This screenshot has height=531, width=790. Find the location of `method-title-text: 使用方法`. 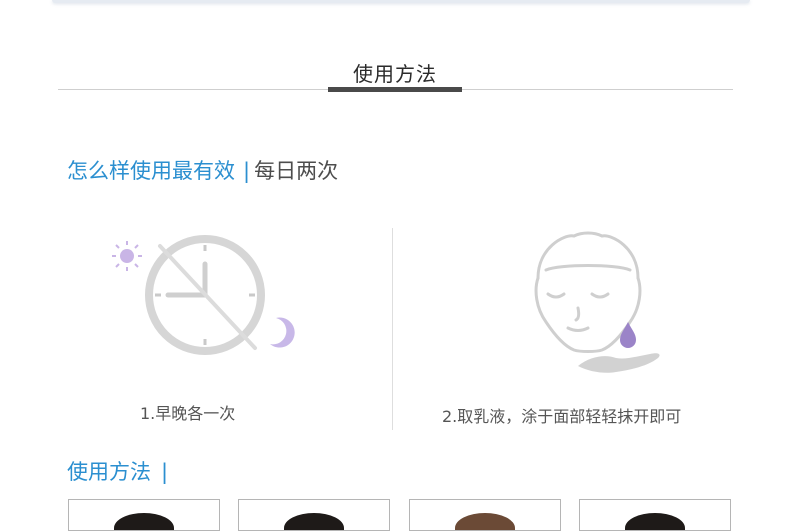

method-title-text: 使用方法 is located at coordinates (109, 472).